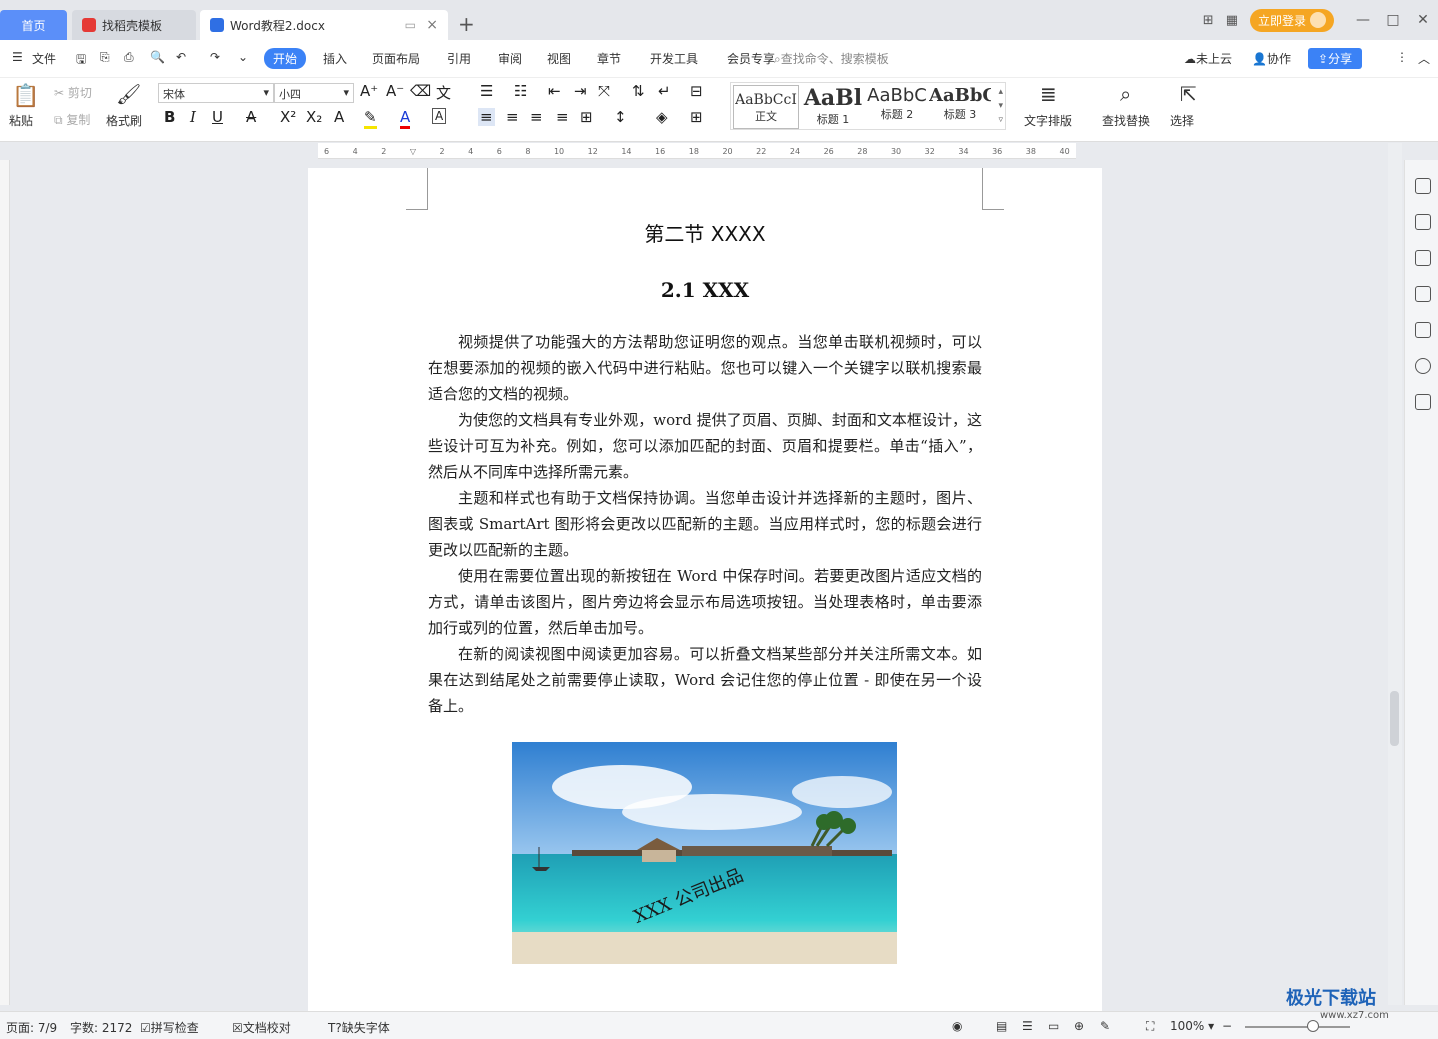 The height and width of the screenshot is (1039, 1438). What do you see at coordinates (604, 91) in the screenshot?
I see `chinese-layout-icon: ⤧` at bounding box center [604, 91].